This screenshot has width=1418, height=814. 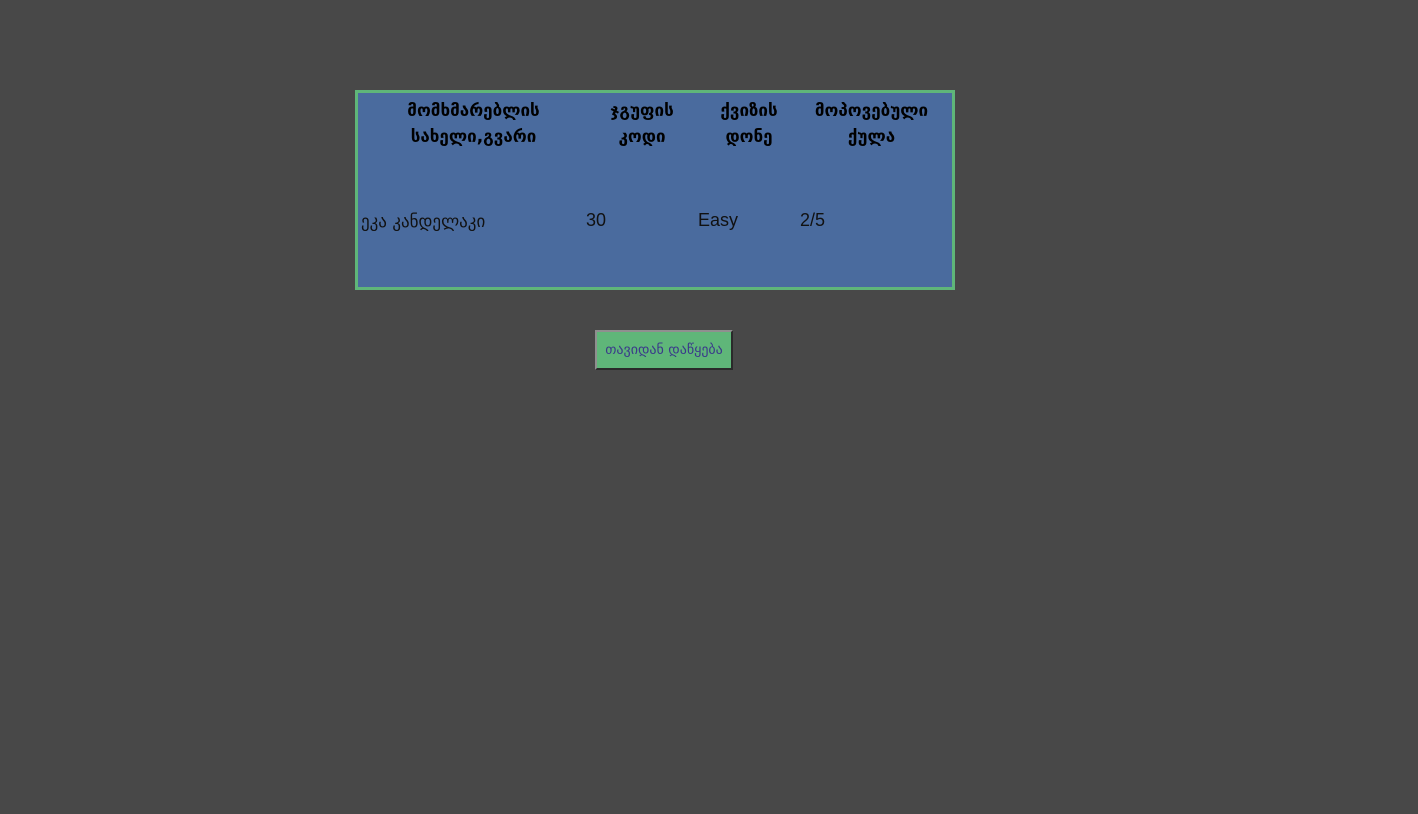 I want to click on column-header-quiz-level: ქვიზის დონე, so click(x=749, y=124).